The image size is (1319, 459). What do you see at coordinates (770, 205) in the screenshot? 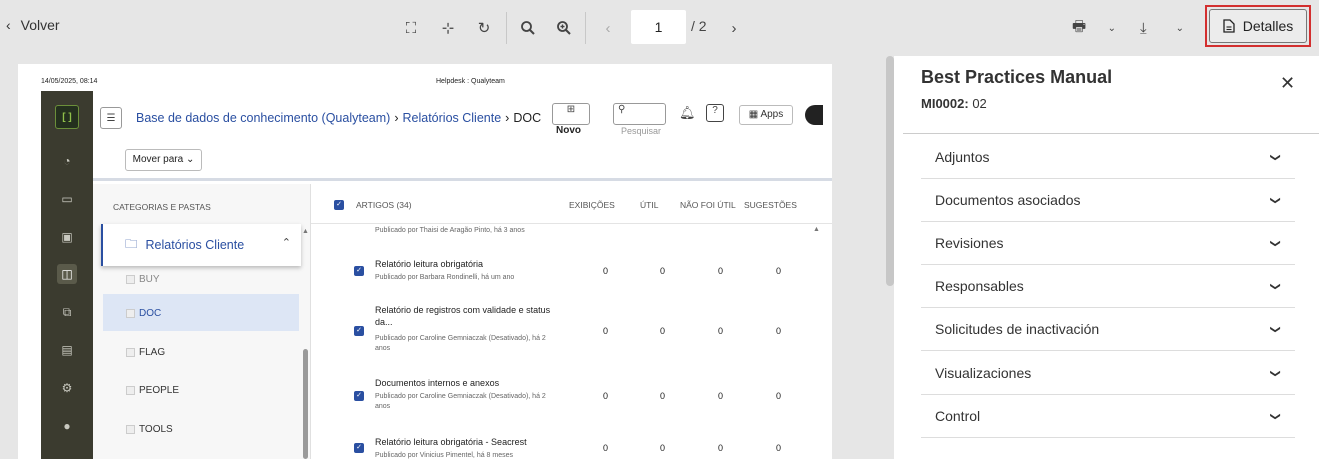
I see `column-header: SUGESTÕES` at bounding box center [770, 205].